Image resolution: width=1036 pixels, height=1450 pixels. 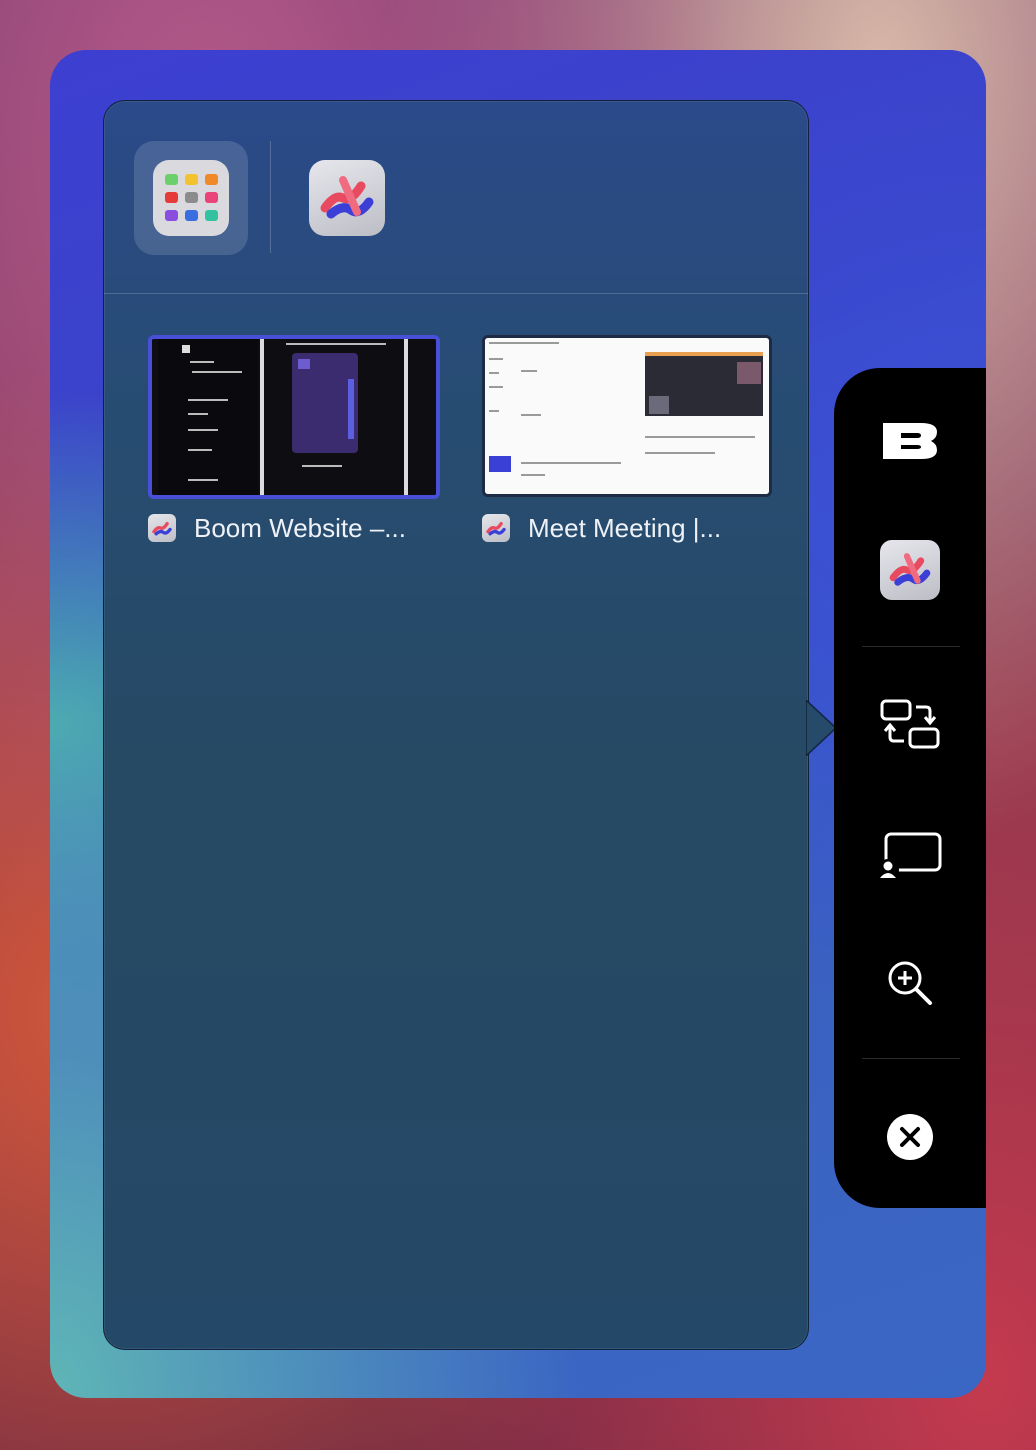 I want to click on switch-windows-icon, so click(x=910, y=724).